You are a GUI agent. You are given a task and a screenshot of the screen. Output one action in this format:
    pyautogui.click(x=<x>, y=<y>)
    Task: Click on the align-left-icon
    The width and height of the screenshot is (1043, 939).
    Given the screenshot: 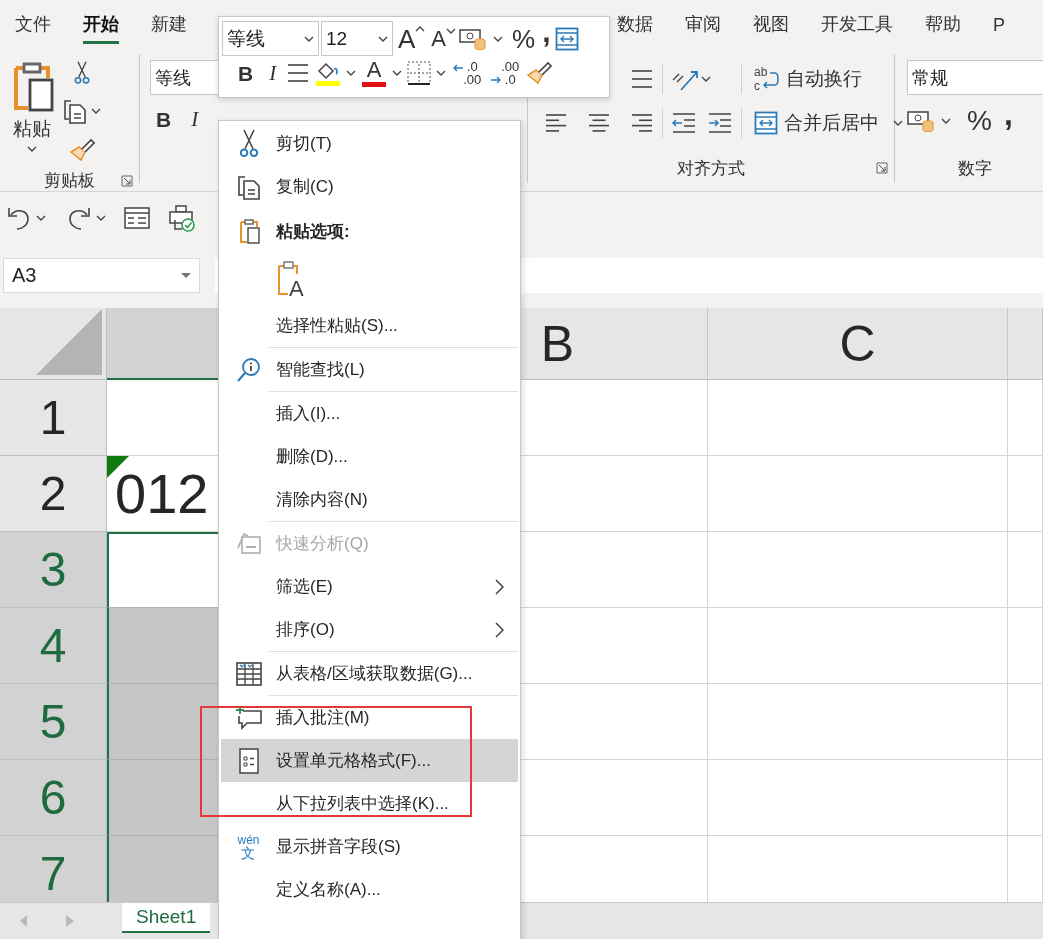 What is the action you would take?
    pyautogui.click(x=556, y=123)
    